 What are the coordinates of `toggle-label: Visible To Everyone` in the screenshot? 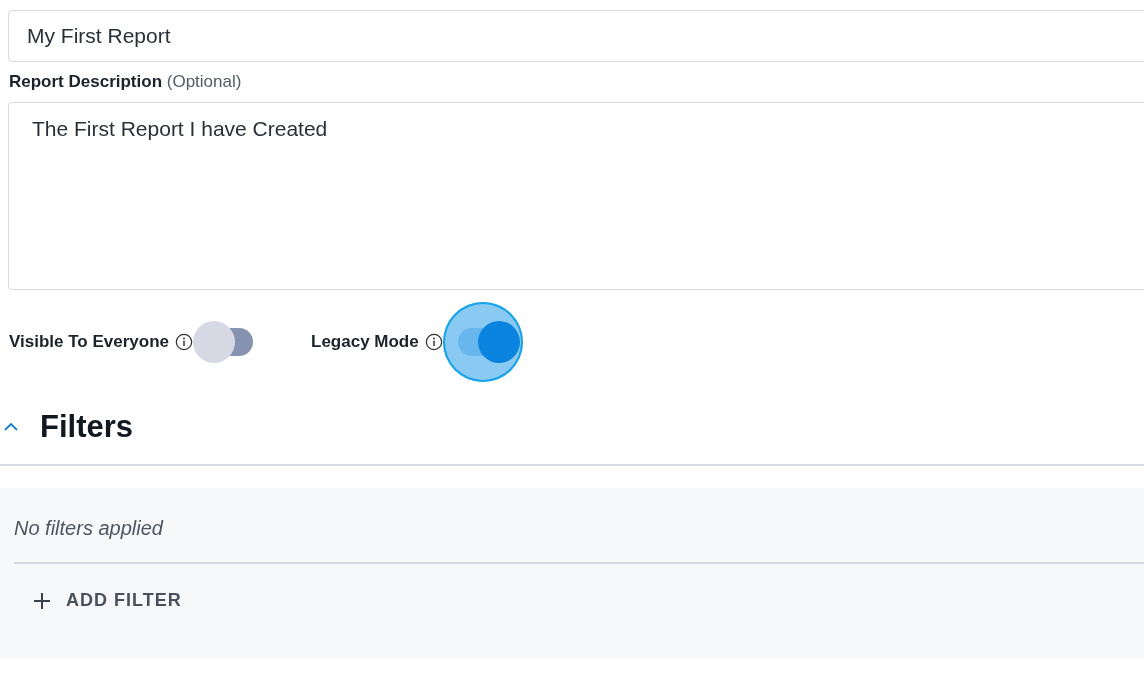 It's located at (89, 342).